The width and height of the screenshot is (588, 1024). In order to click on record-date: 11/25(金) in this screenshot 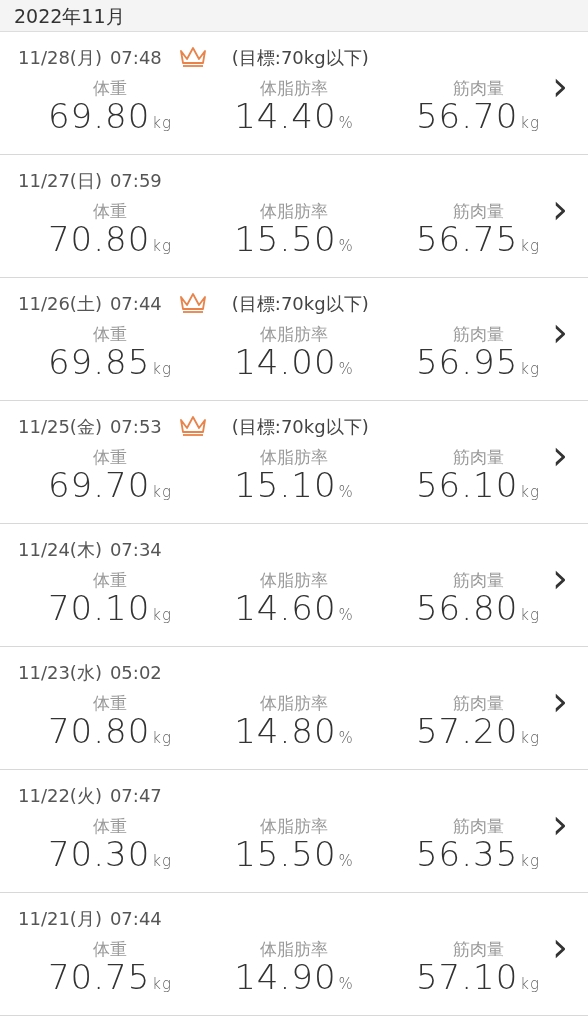, I will do `click(60, 426)`.